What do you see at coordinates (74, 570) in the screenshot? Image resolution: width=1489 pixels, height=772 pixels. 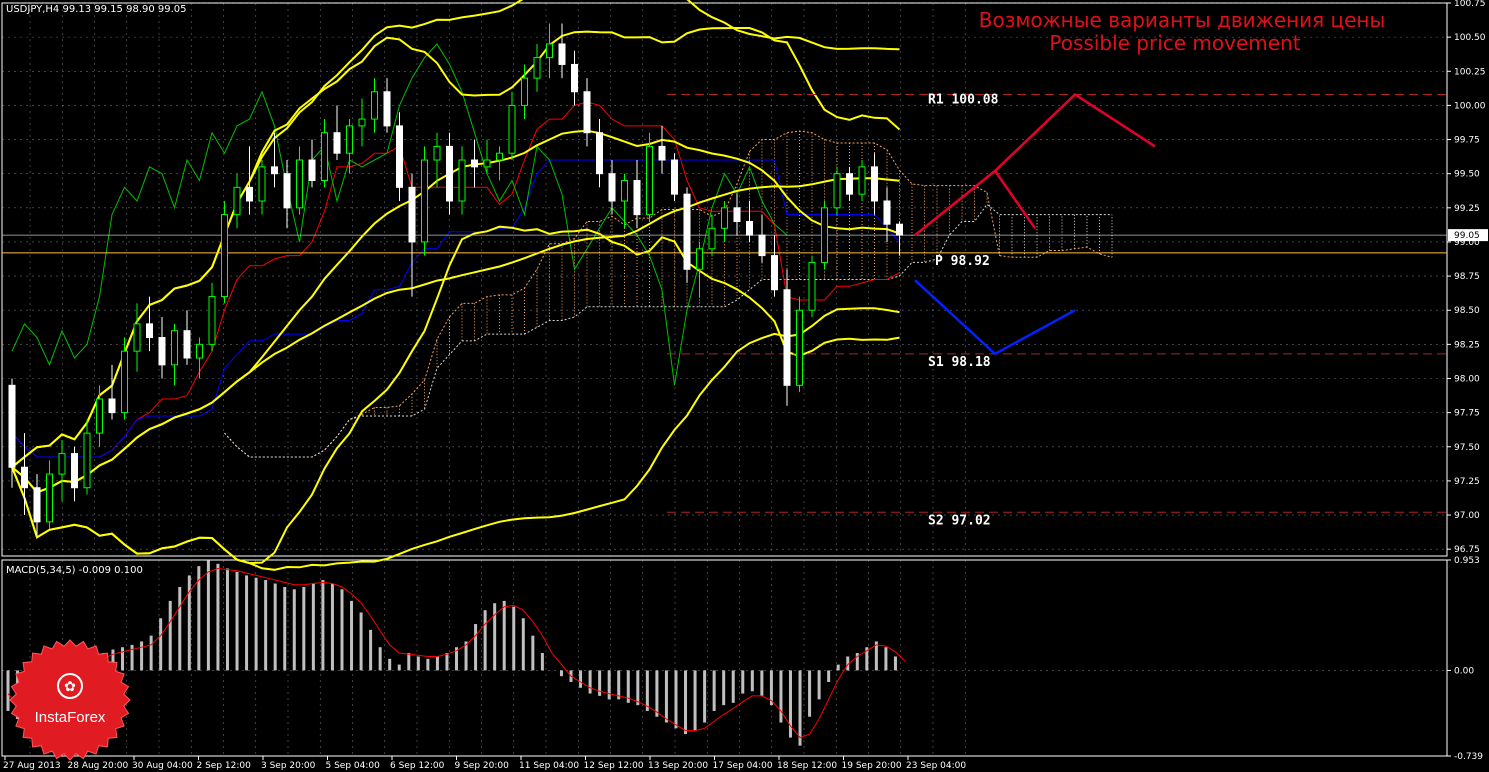 I see `macd-title: MACD(5,34,5) -0.009 0.100` at bounding box center [74, 570].